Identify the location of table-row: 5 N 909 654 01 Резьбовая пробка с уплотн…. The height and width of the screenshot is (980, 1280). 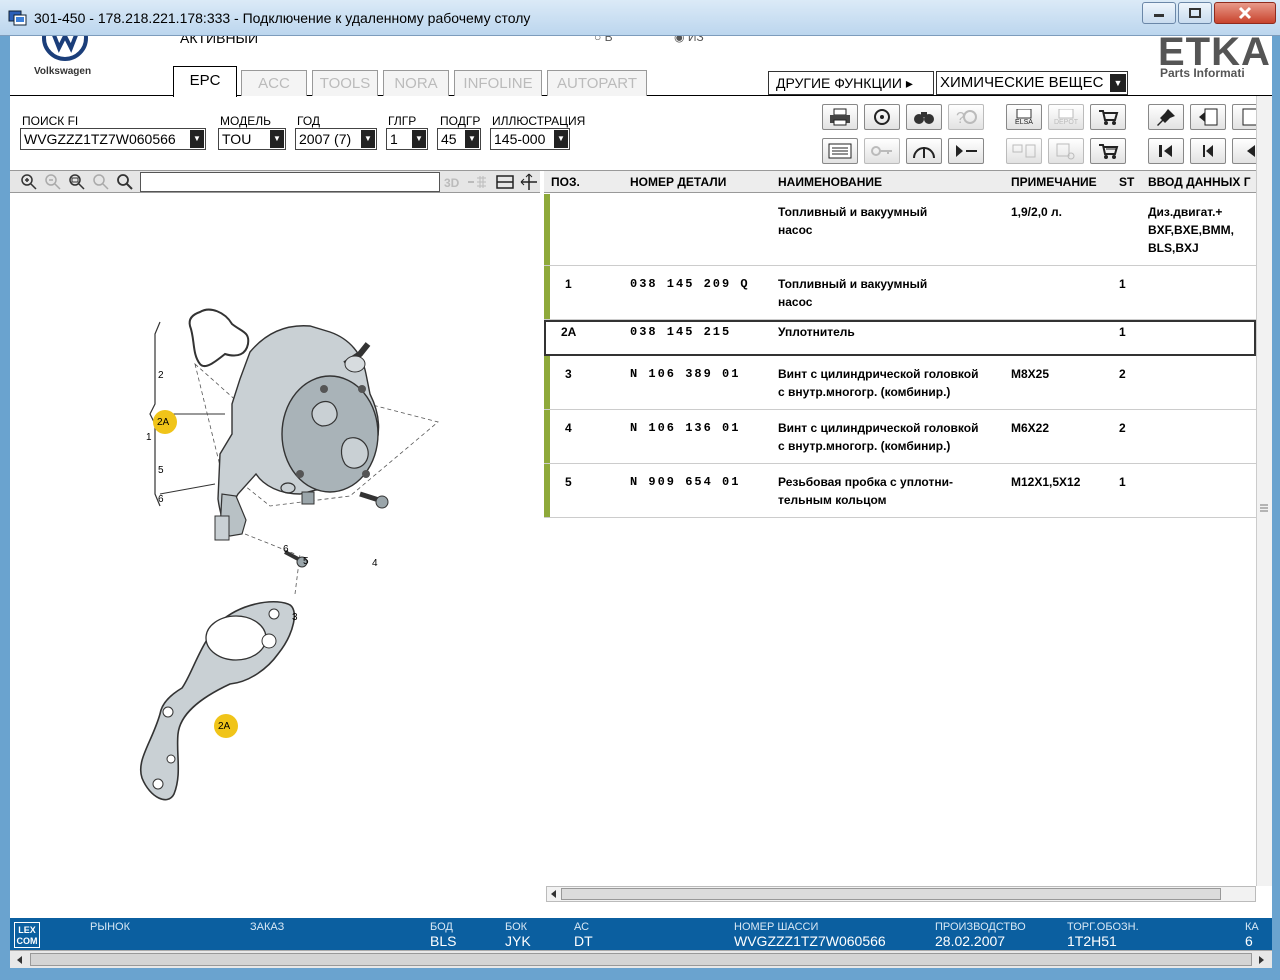
(900, 491).